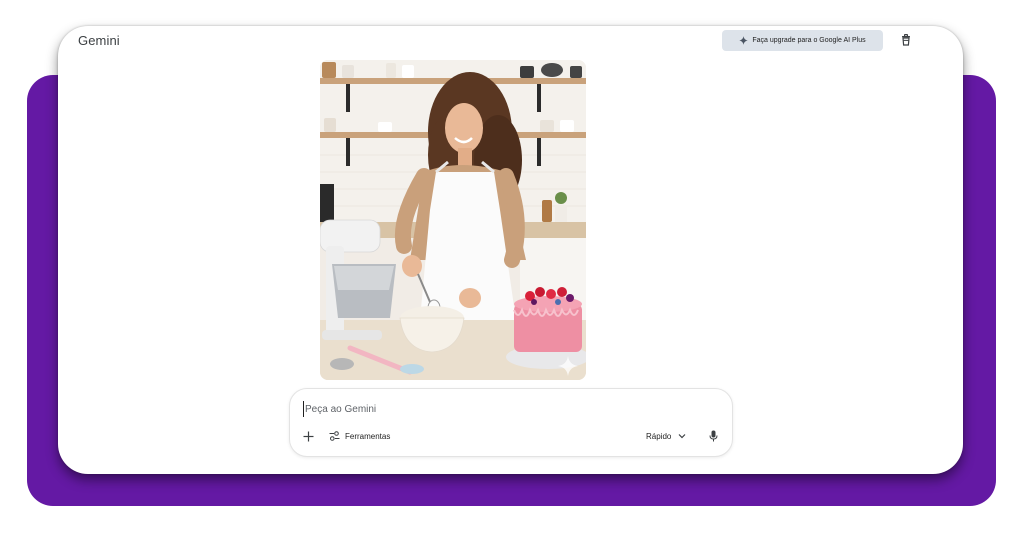  What do you see at coordinates (809, 40) in the screenshot?
I see `upgrade-label: Faça upgrade para o Google AI Plus` at bounding box center [809, 40].